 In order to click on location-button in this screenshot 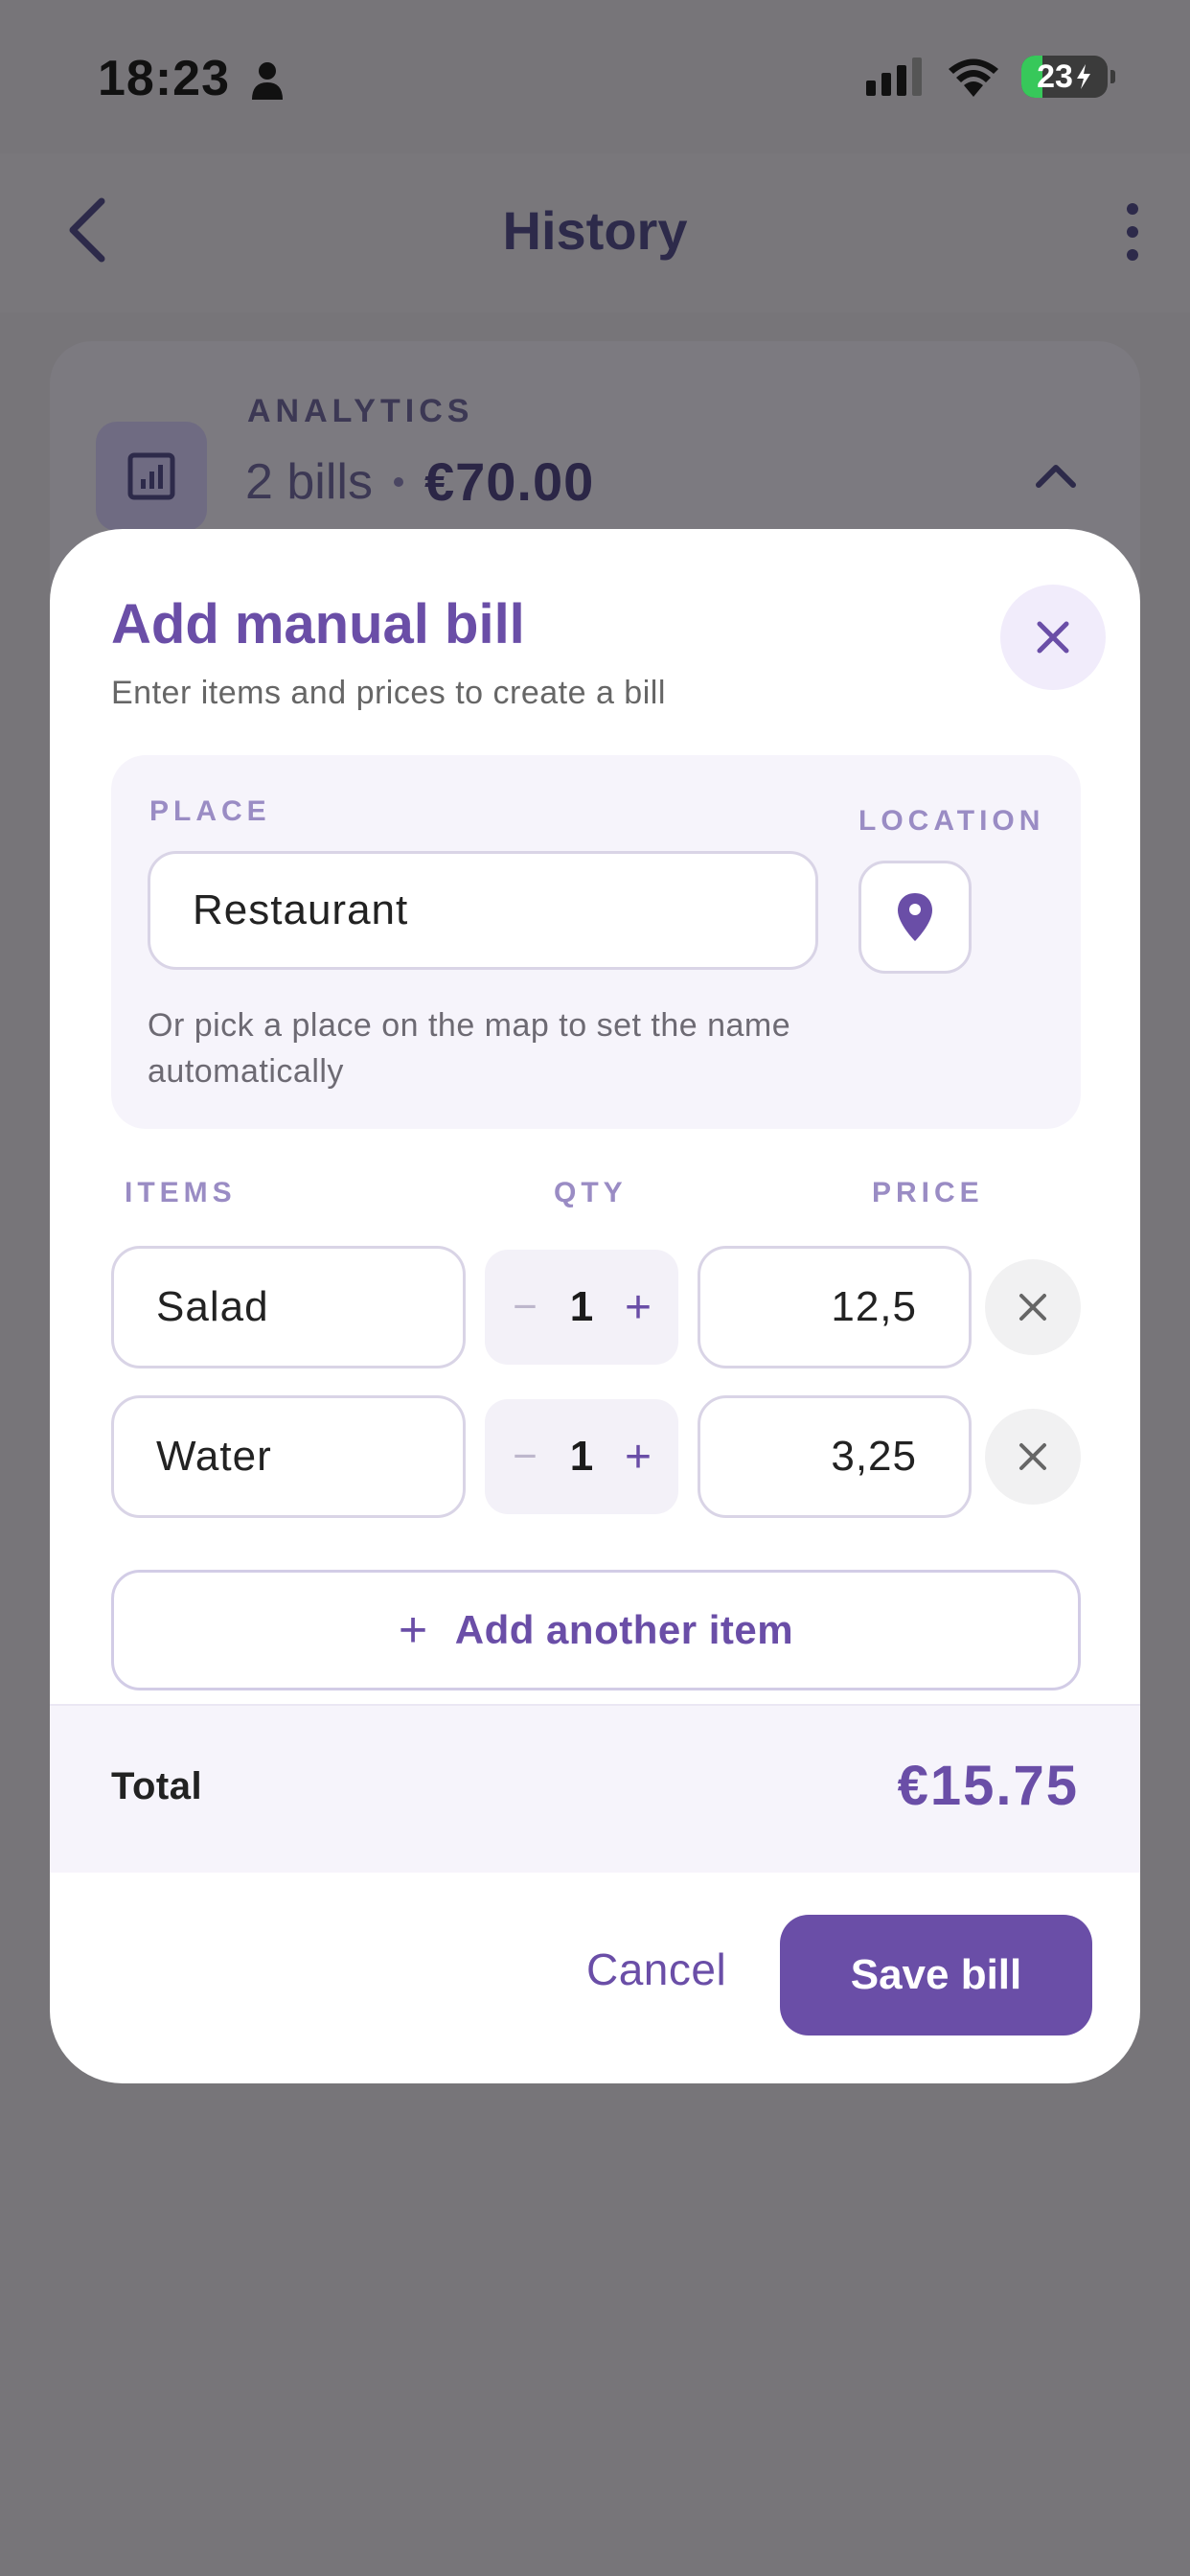, I will do `click(915, 917)`.